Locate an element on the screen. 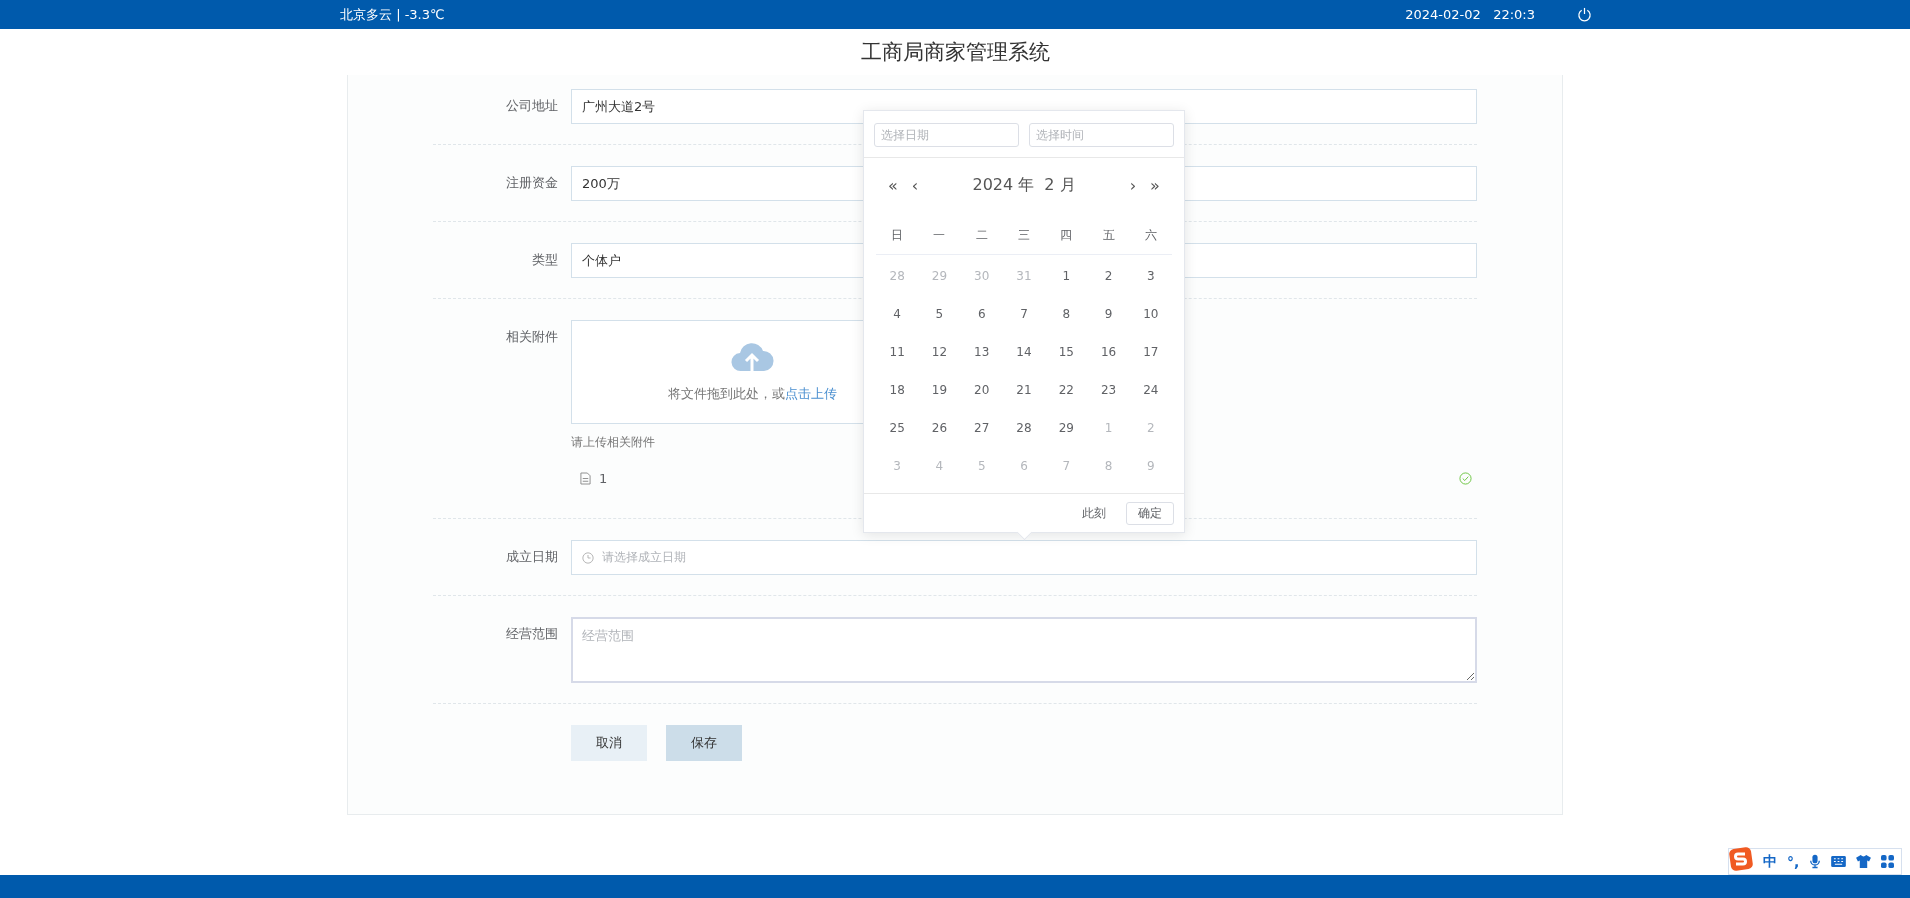  calendar-day: 22 is located at coordinates (1066, 390).